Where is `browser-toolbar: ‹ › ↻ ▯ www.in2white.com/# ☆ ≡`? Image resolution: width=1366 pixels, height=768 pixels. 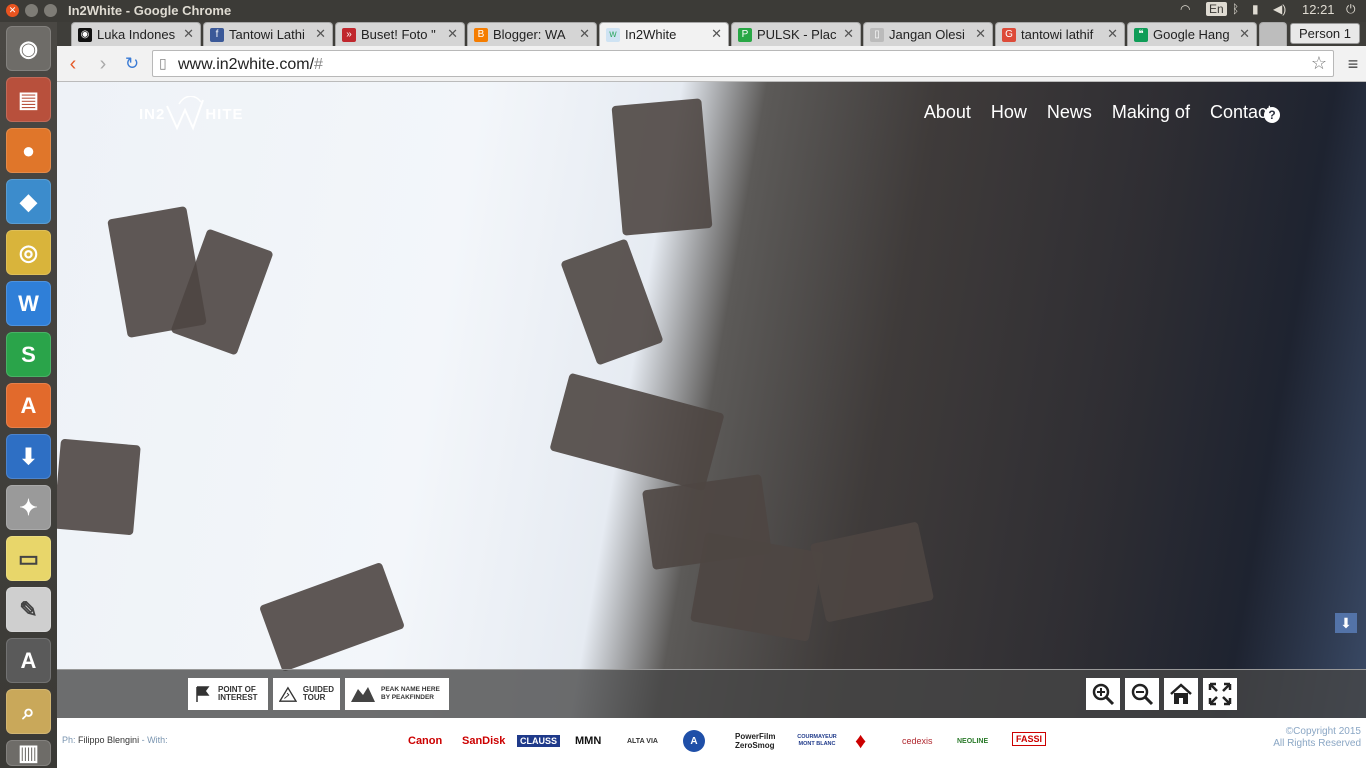
browser-toolbar: ‹ › ↻ ▯ www.in2white.com/# ☆ ≡ is located at coordinates (711, 64).